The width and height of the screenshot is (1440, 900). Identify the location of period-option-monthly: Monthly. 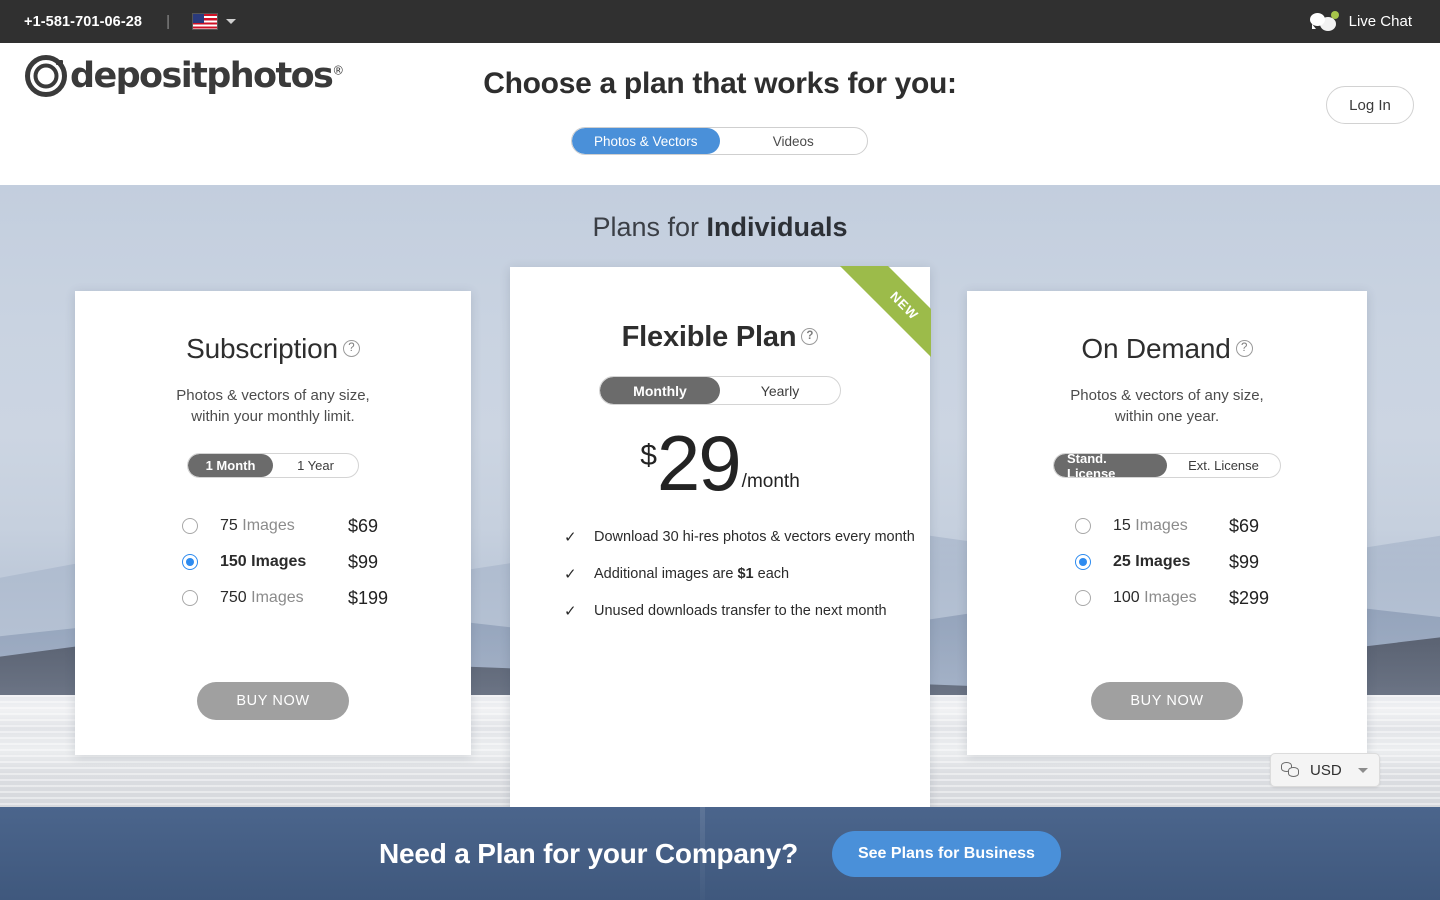
(660, 390).